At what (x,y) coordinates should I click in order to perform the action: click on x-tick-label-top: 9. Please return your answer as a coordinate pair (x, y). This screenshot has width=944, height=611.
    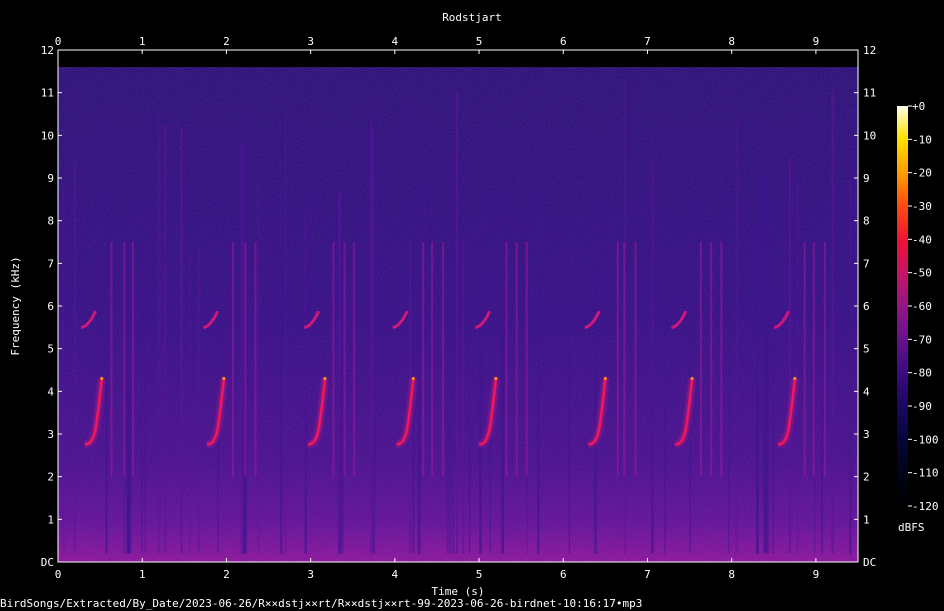
    Looking at the image, I should click on (816, 41).